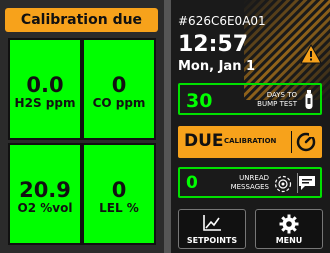 This screenshot has width=330, height=253. I want to click on gear-icon-wrap, so click(289, 226).